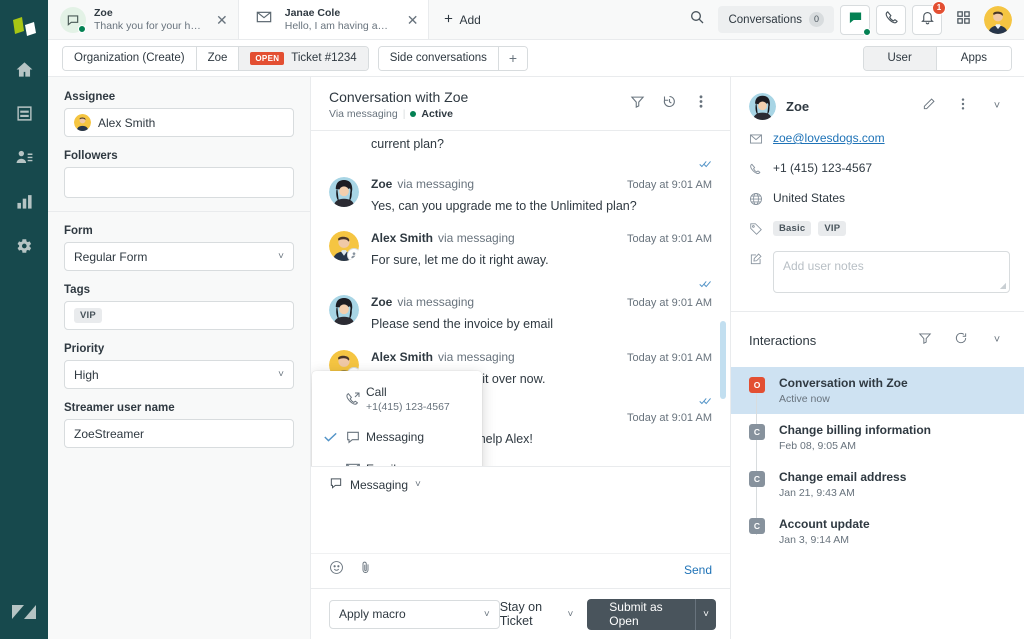 The image size is (1024, 639). Describe the element at coordinates (179, 122) in the screenshot. I see `assignee-input: Alex Smith` at that location.